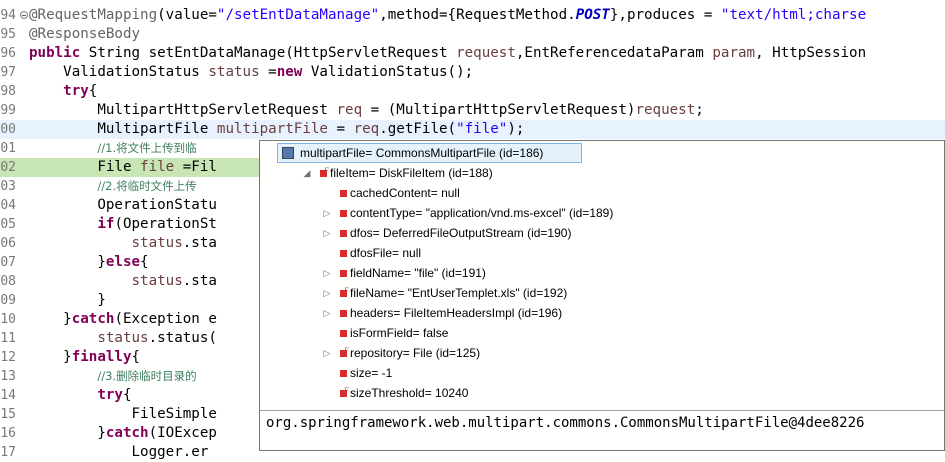 The image size is (945, 462). Describe the element at coordinates (600, 392) in the screenshot. I see `tree-node: sizeThreshold= 10240` at that location.